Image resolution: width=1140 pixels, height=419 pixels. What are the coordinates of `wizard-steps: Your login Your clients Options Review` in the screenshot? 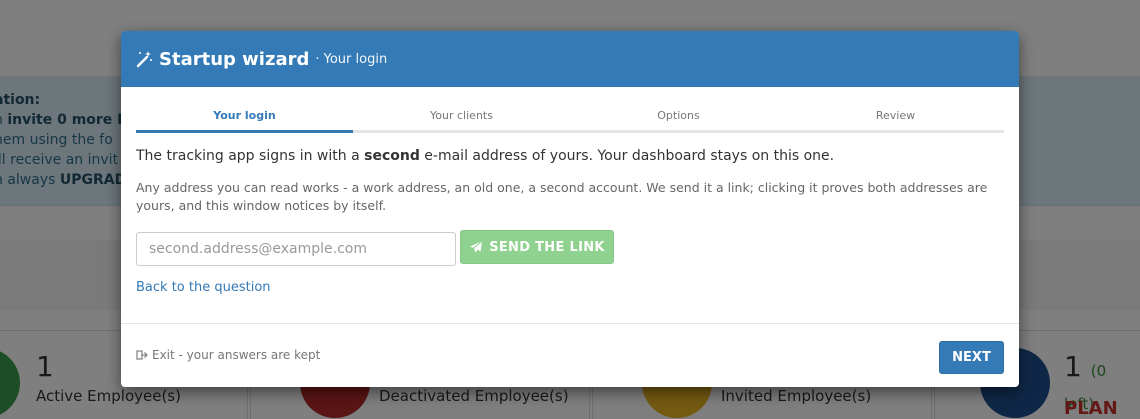 It's located at (570, 120).